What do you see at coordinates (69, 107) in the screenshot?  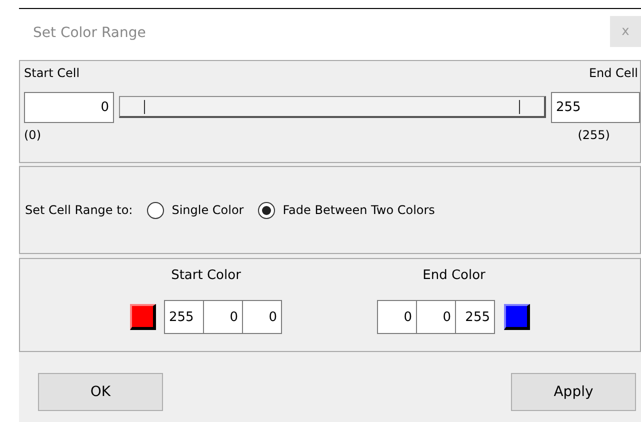 I see `start-cell-field: 0` at bounding box center [69, 107].